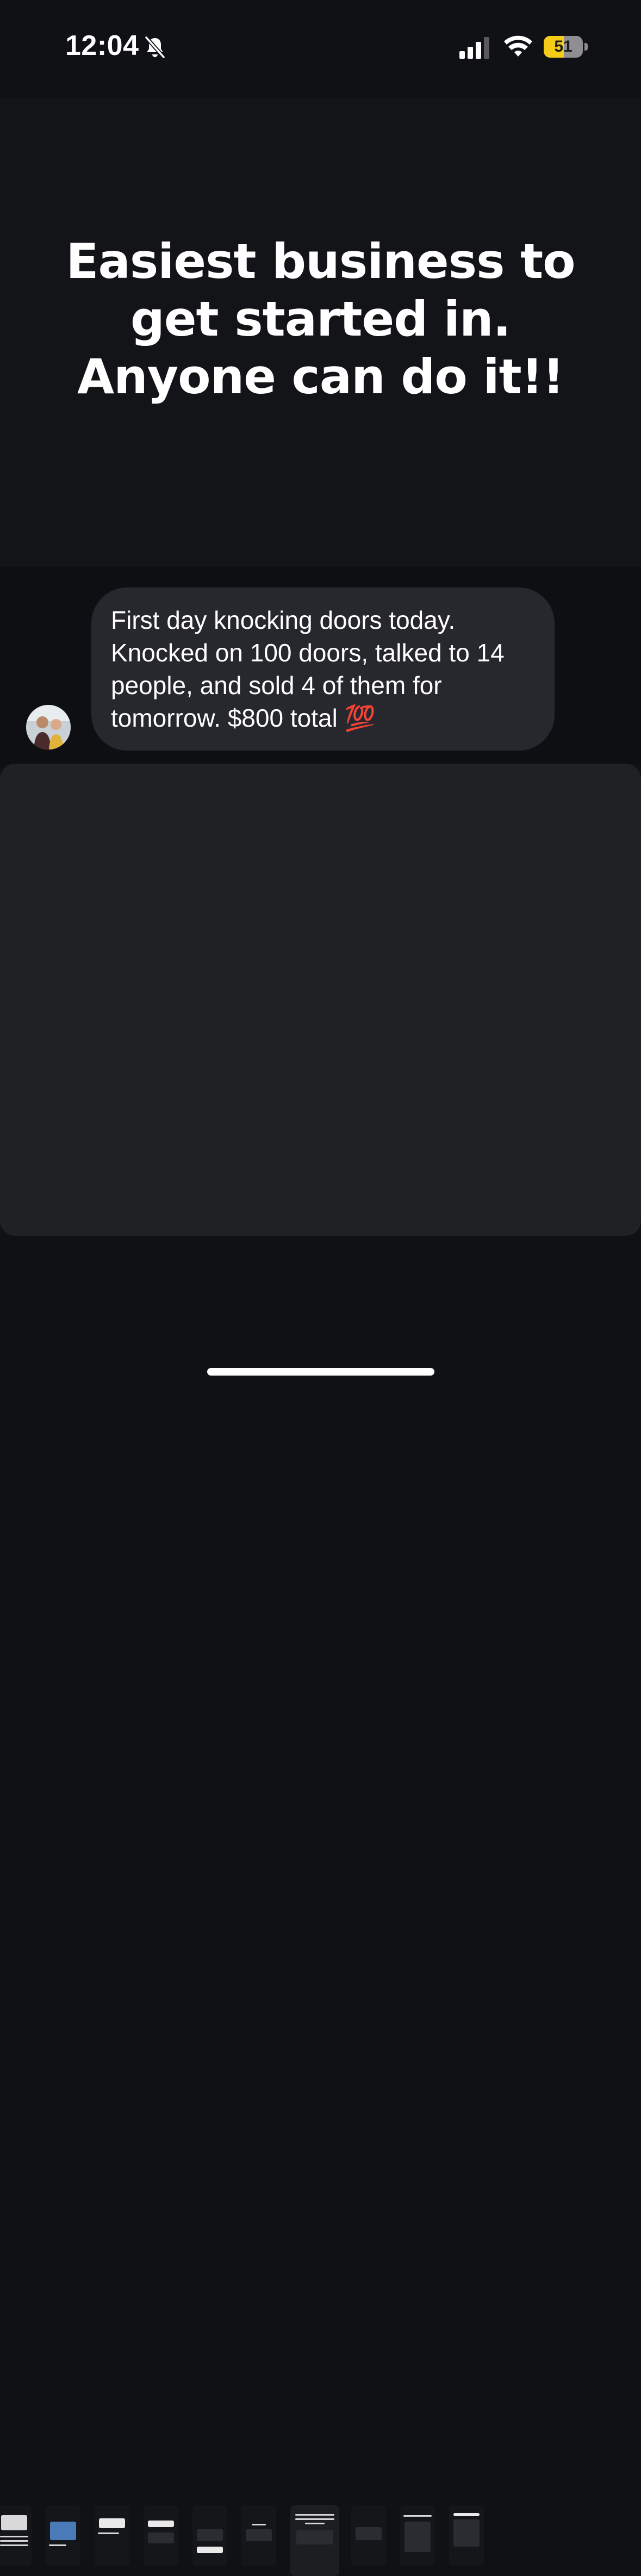 This screenshot has height=2576, width=641. Describe the element at coordinates (320, 49) in the screenshot. I see `status-bar: 12:04 51` at that location.